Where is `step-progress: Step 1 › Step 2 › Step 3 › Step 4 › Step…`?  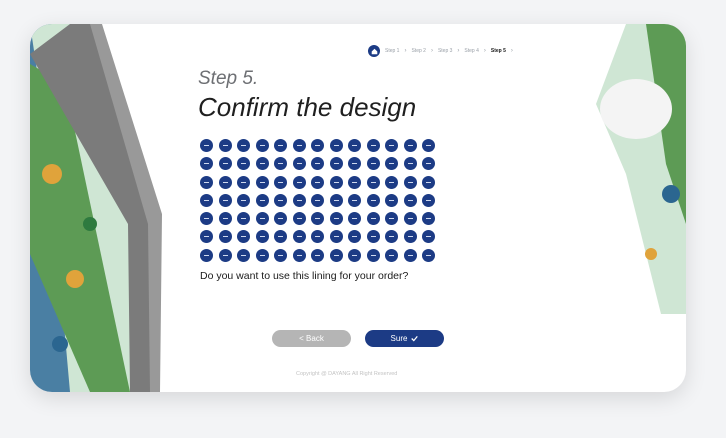
step-progress: Step 1 › Step 2 › Step 3 › Step 4 › Step… is located at coordinates (440, 51).